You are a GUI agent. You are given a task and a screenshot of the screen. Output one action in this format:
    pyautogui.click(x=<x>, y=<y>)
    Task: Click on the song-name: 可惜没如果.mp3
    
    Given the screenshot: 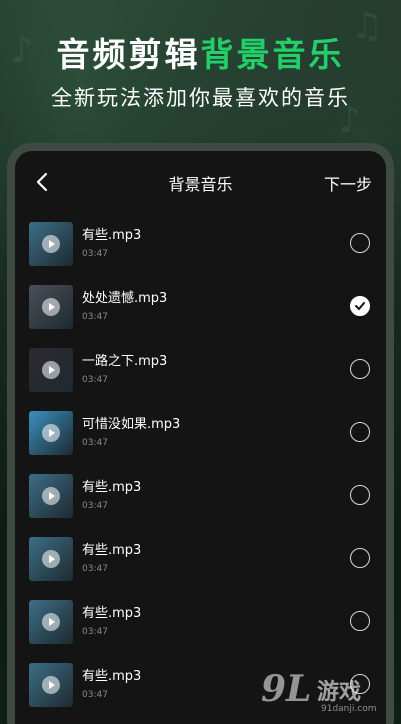 What is the action you would take?
    pyautogui.click(x=131, y=424)
    